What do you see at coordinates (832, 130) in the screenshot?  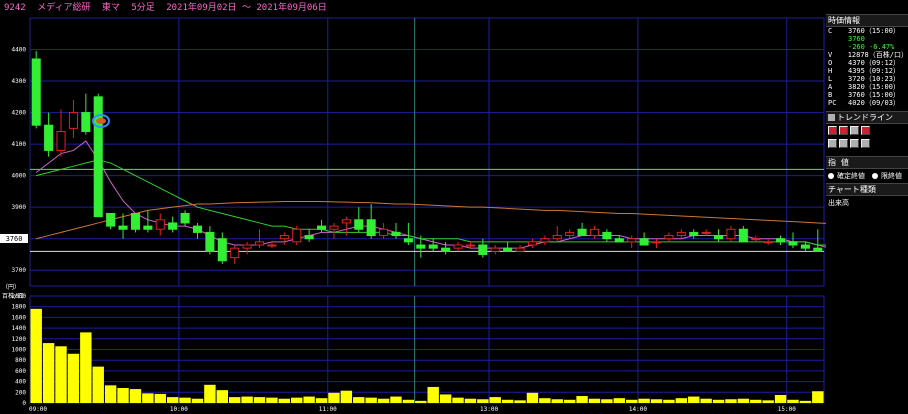 I see `line-tool-button` at bounding box center [832, 130].